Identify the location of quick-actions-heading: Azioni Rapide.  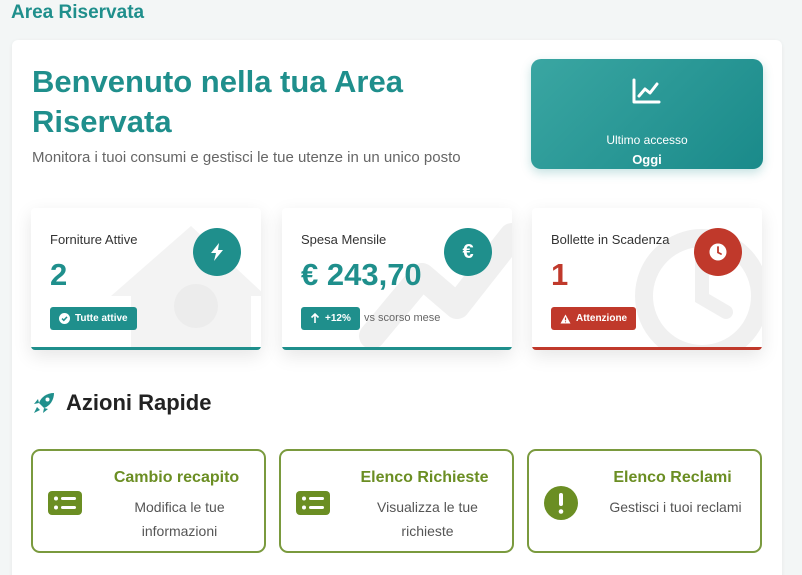
(121, 403).